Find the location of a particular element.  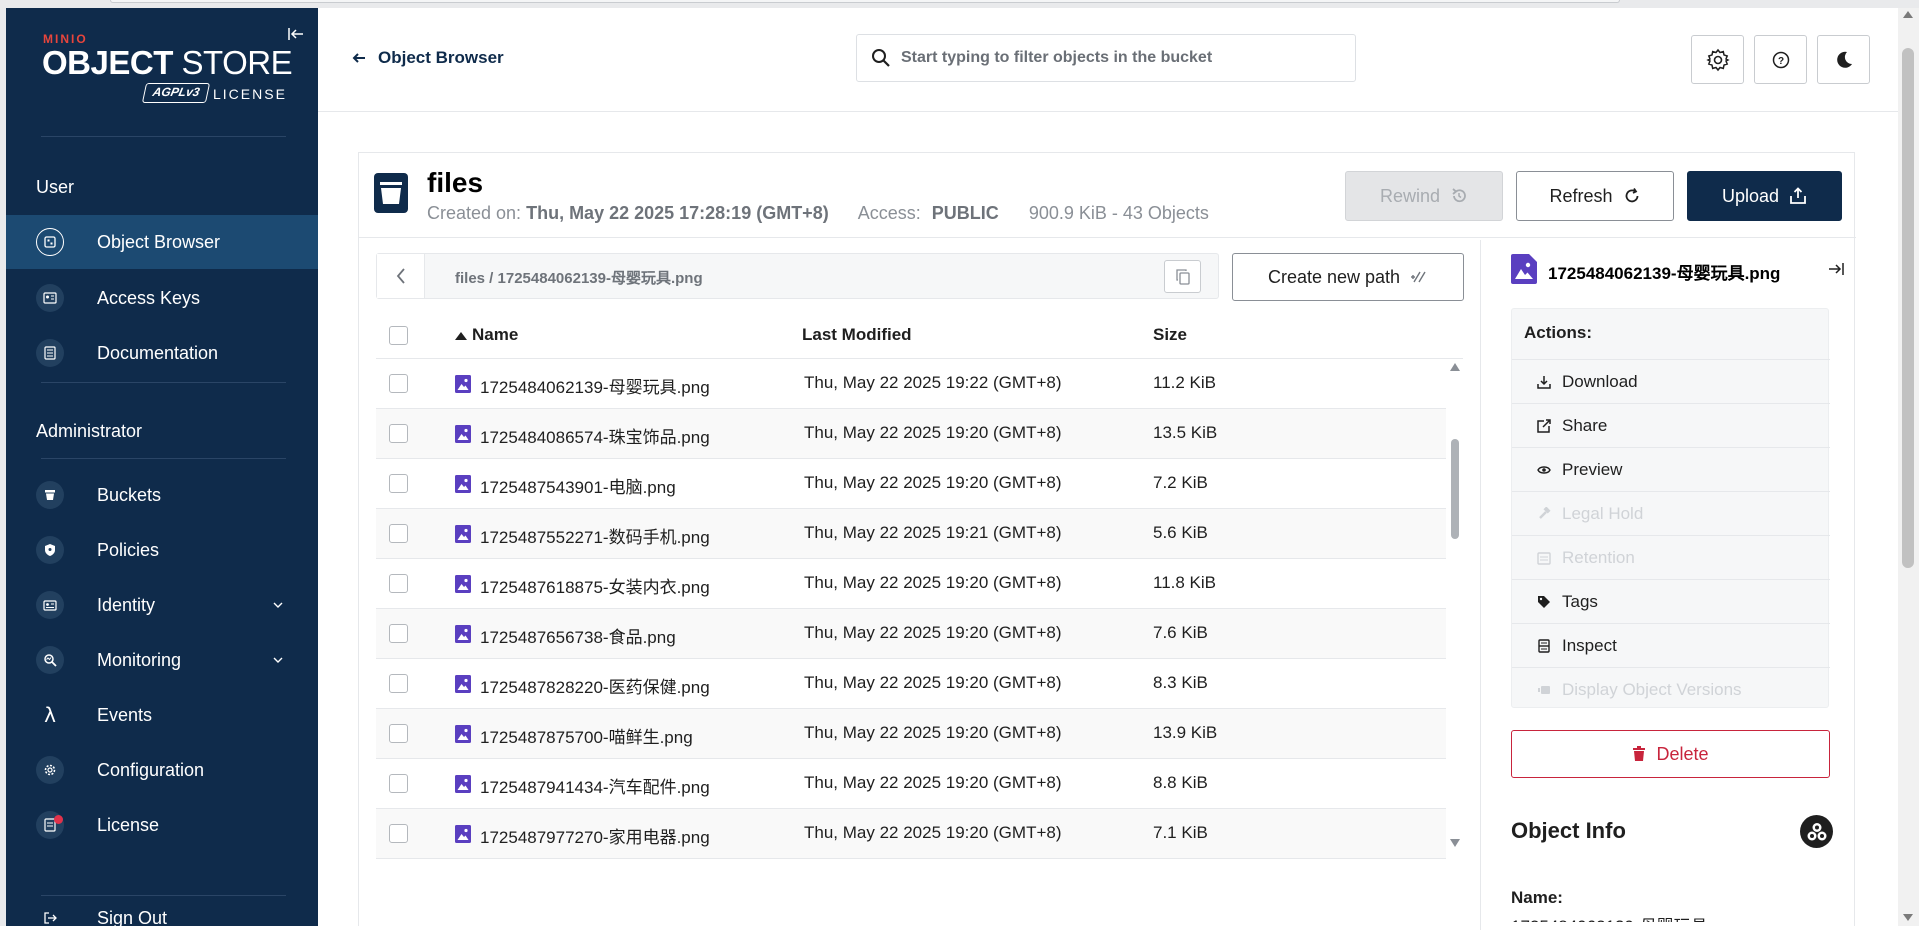

documentation-icon is located at coordinates (50, 353).